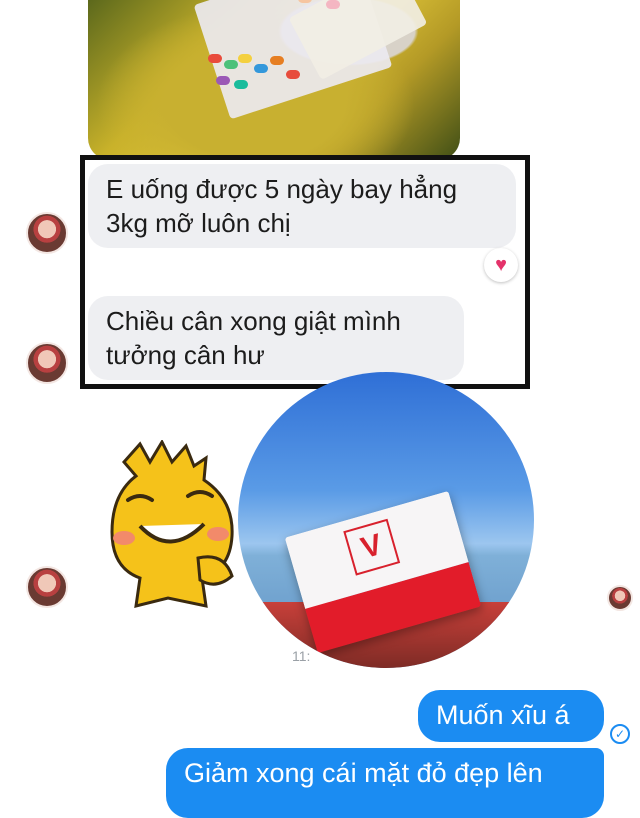 The width and height of the screenshot is (640, 818). What do you see at coordinates (620, 734) in the screenshot?
I see `seen-check-icon: ✓` at bounding box center [620, 734].